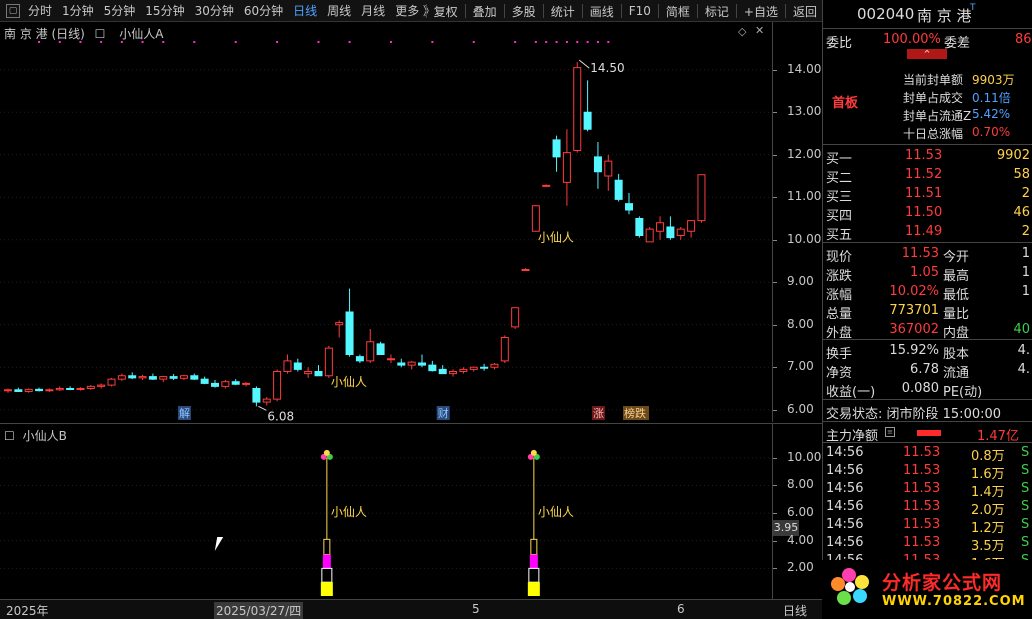  I want to click on period-tab: 分时, so click(40, 10).